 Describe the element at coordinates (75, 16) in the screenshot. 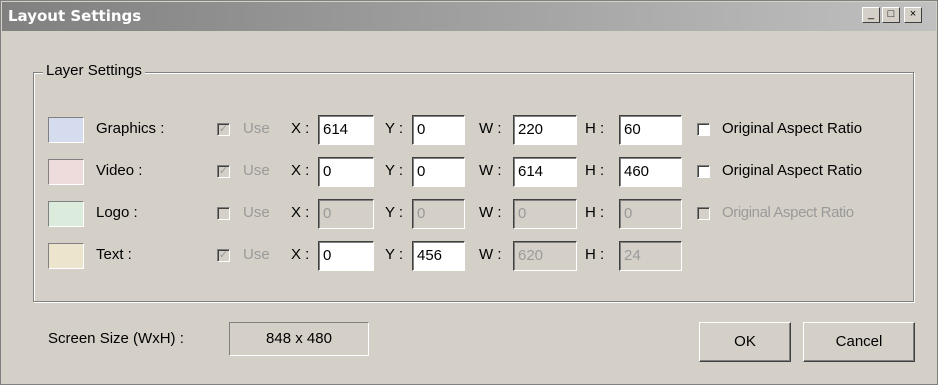

I see `window-title: Layout Settings` at that location.